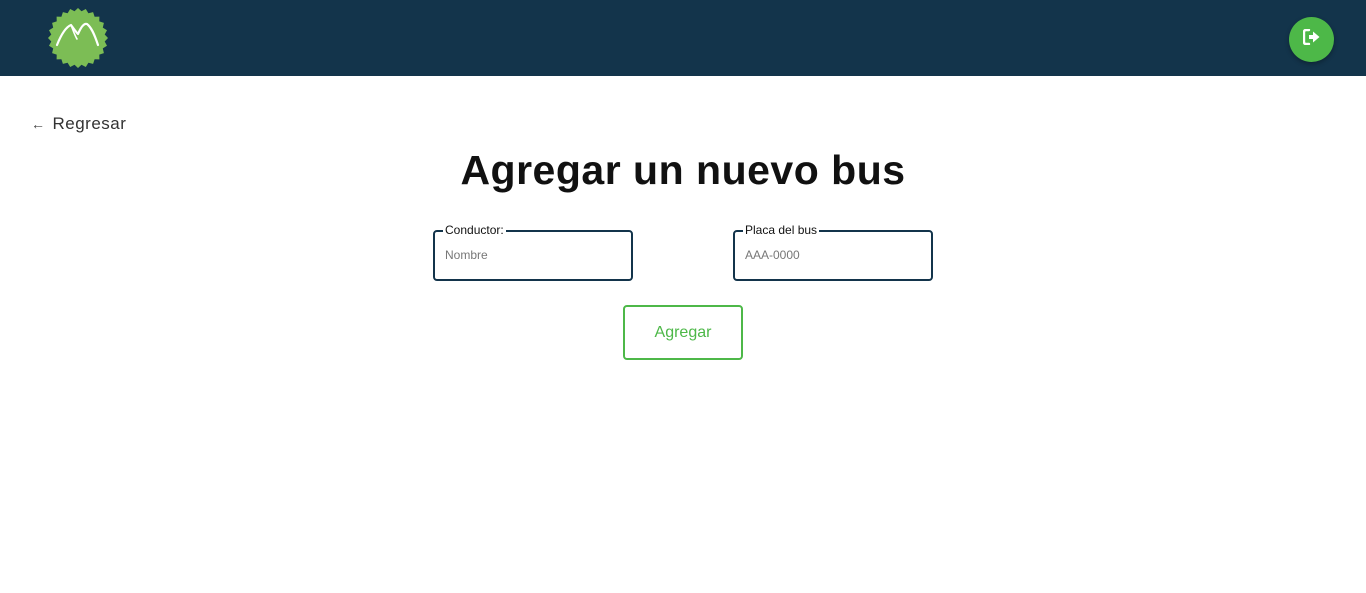 The image size is (1366, 593). I want to click on bus-plate-input, so click(833, 255).